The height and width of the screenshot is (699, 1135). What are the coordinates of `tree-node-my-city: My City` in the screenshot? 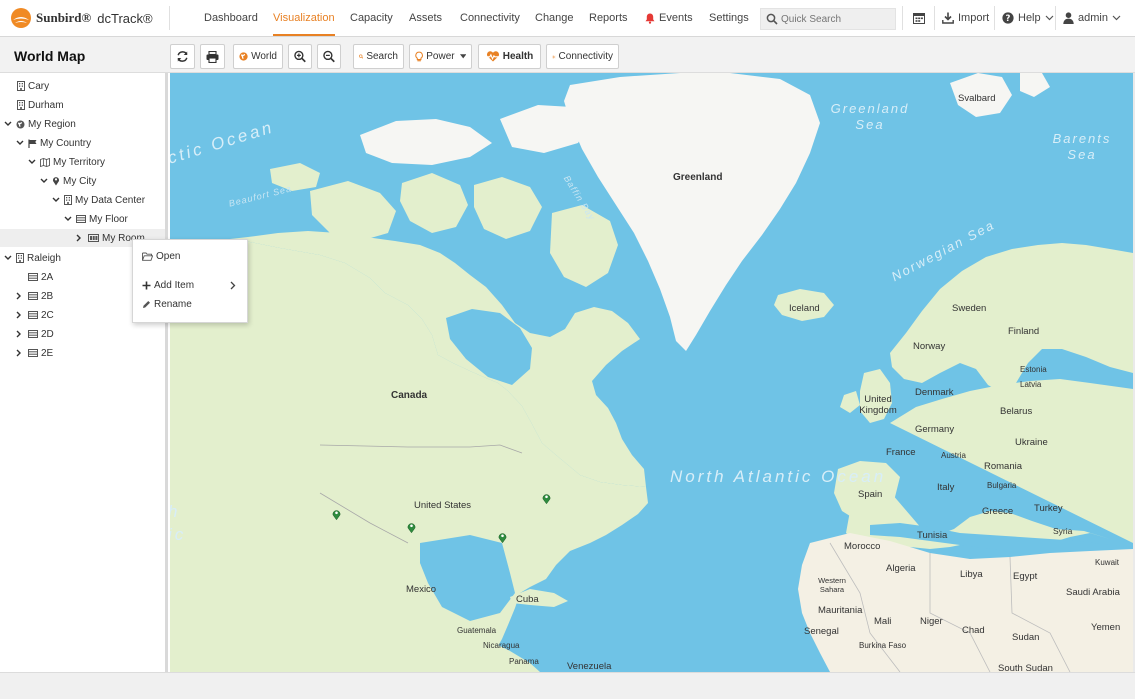 It's located at (68, 181).